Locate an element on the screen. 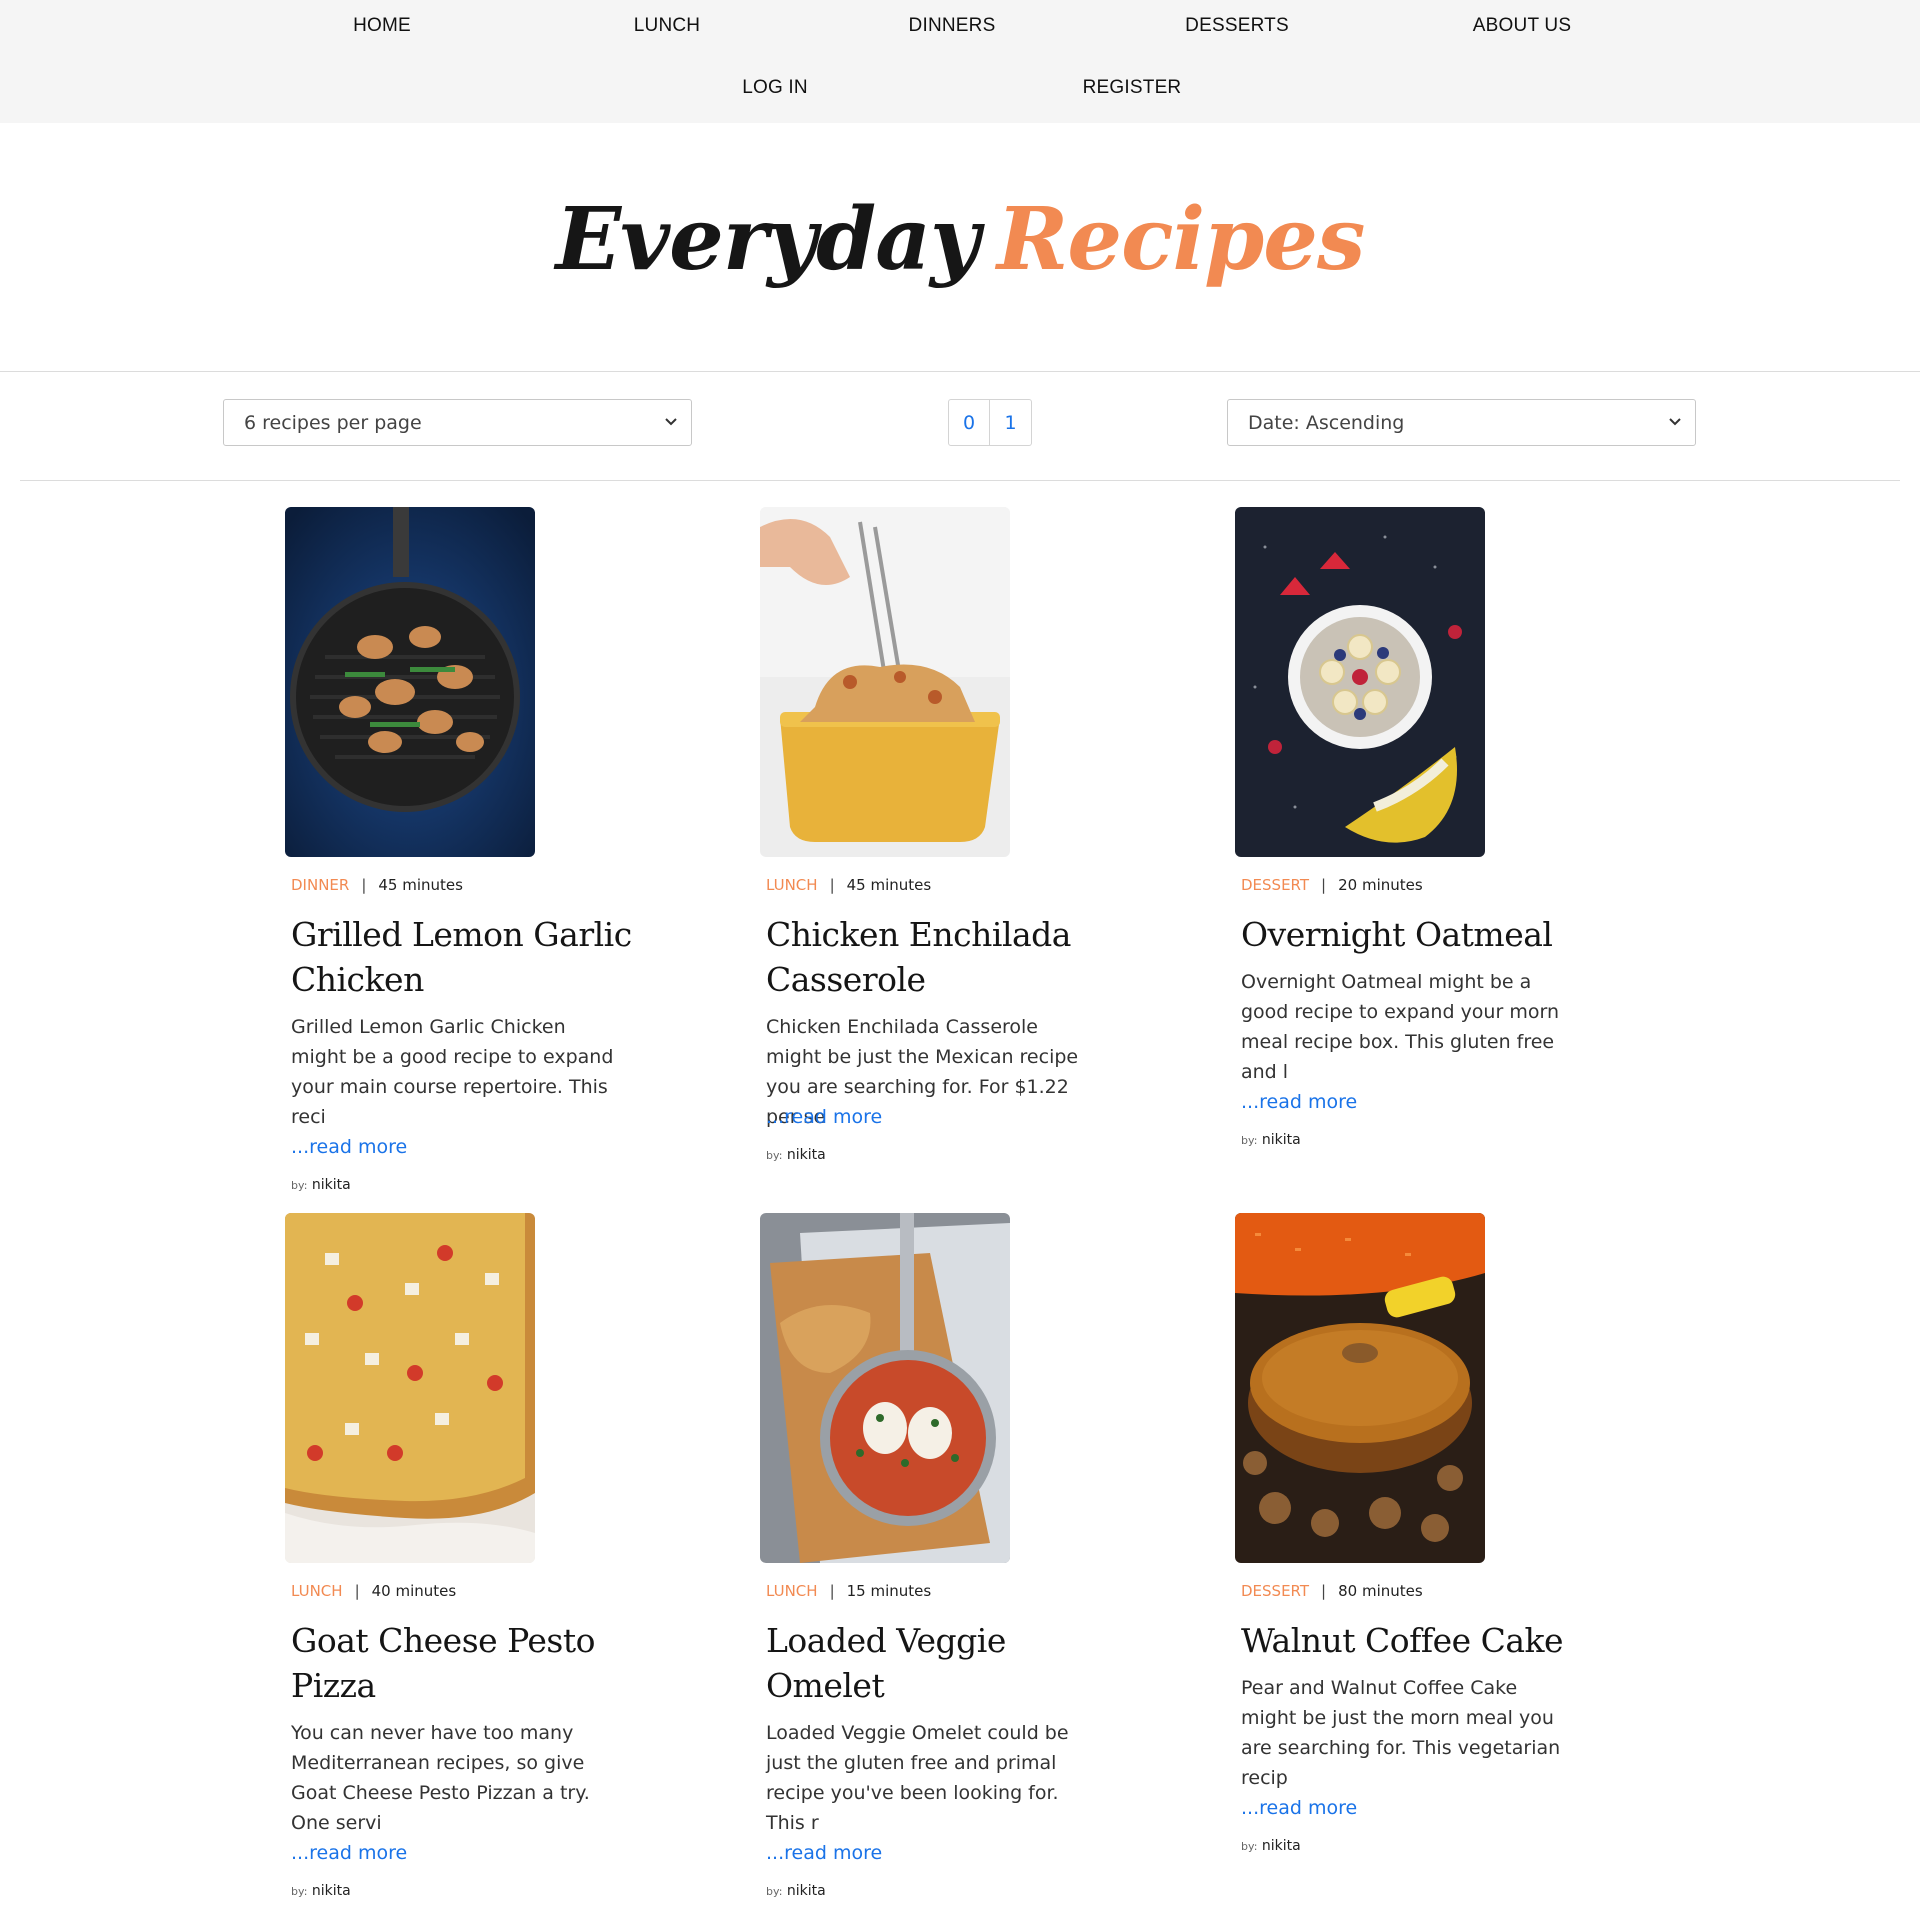 Image resolution: width=1920 pixels, height=1918 pixels. pesto-pizza-image is located at coordinates (410, 1388).